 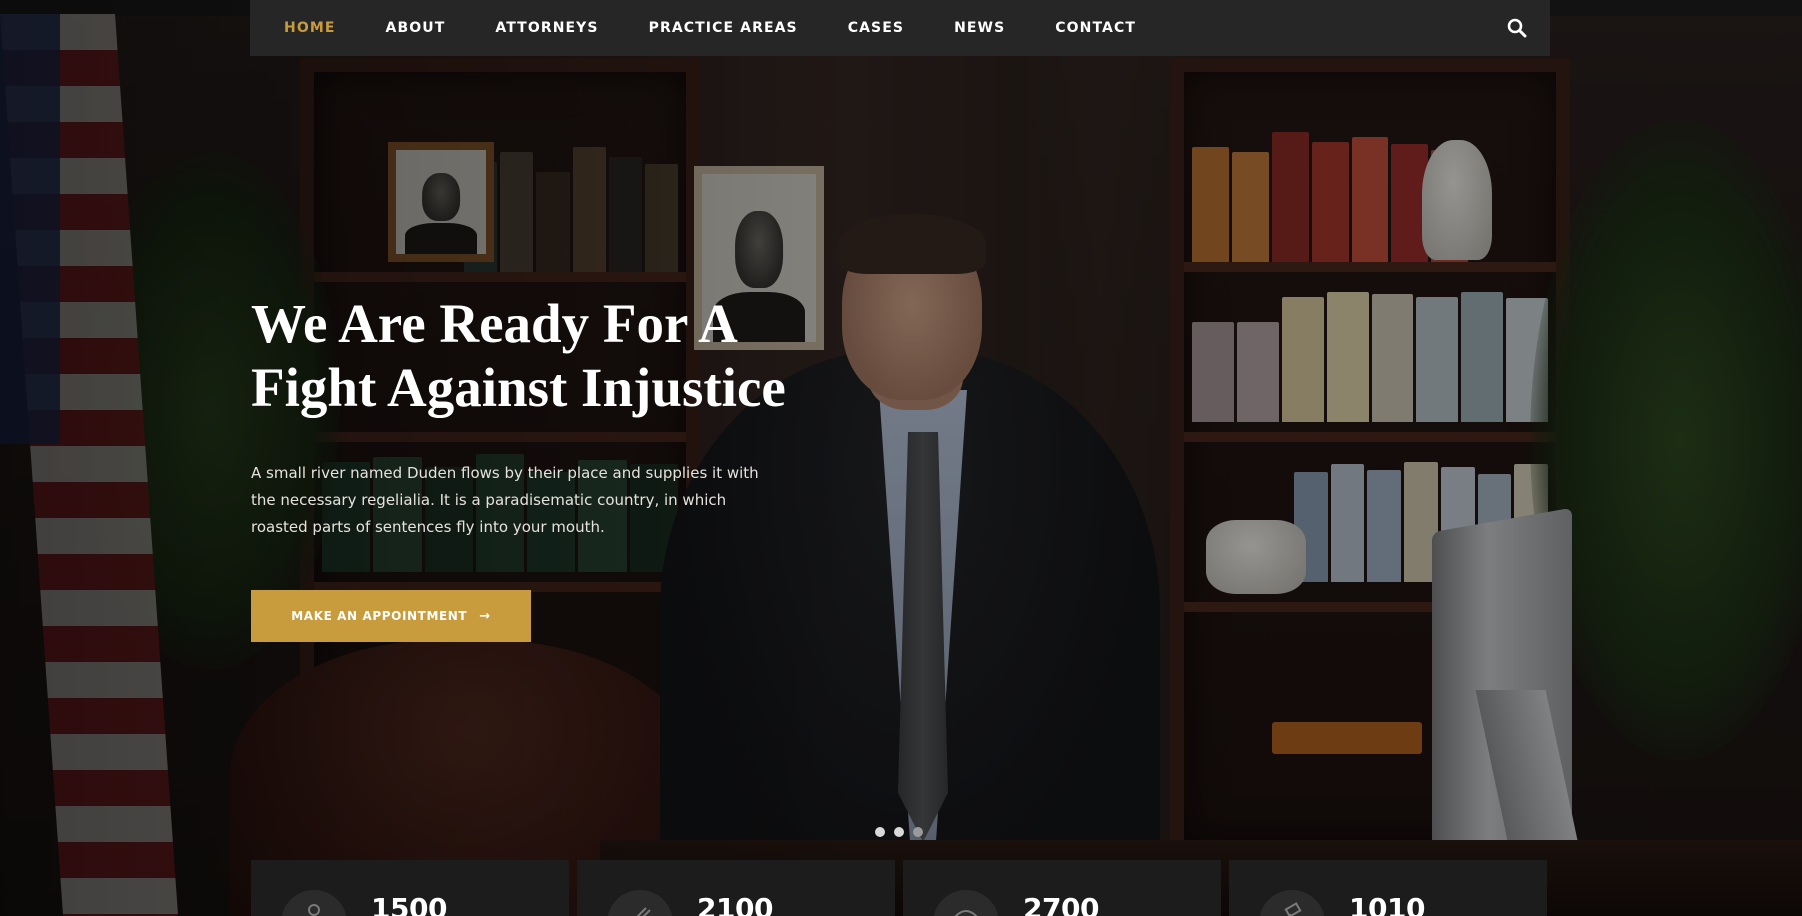 I want to click on hero-title-line: We Are Ready For A, so click(x=494, y=323).